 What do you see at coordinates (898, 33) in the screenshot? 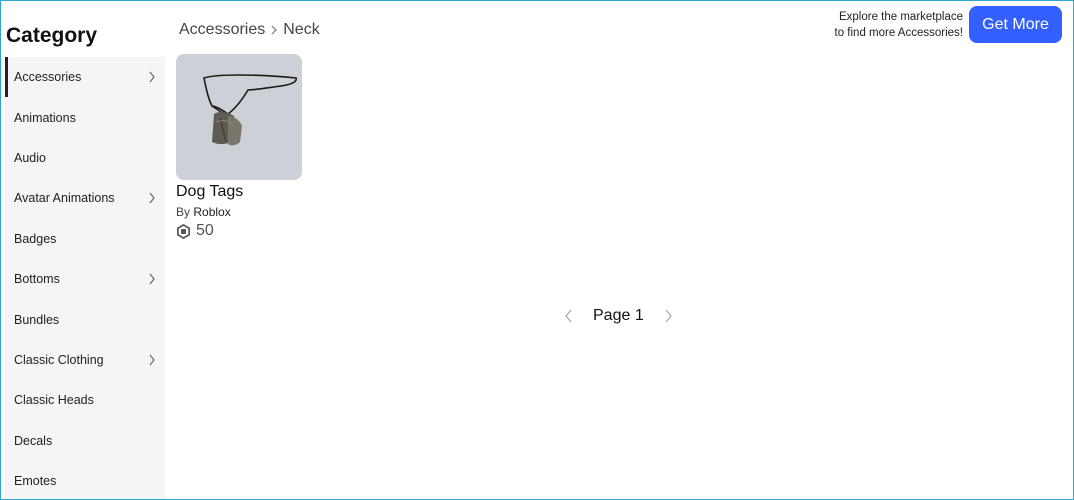
I see `promo-line-2: to find more Accessories!` at bounding box center [898, 33].